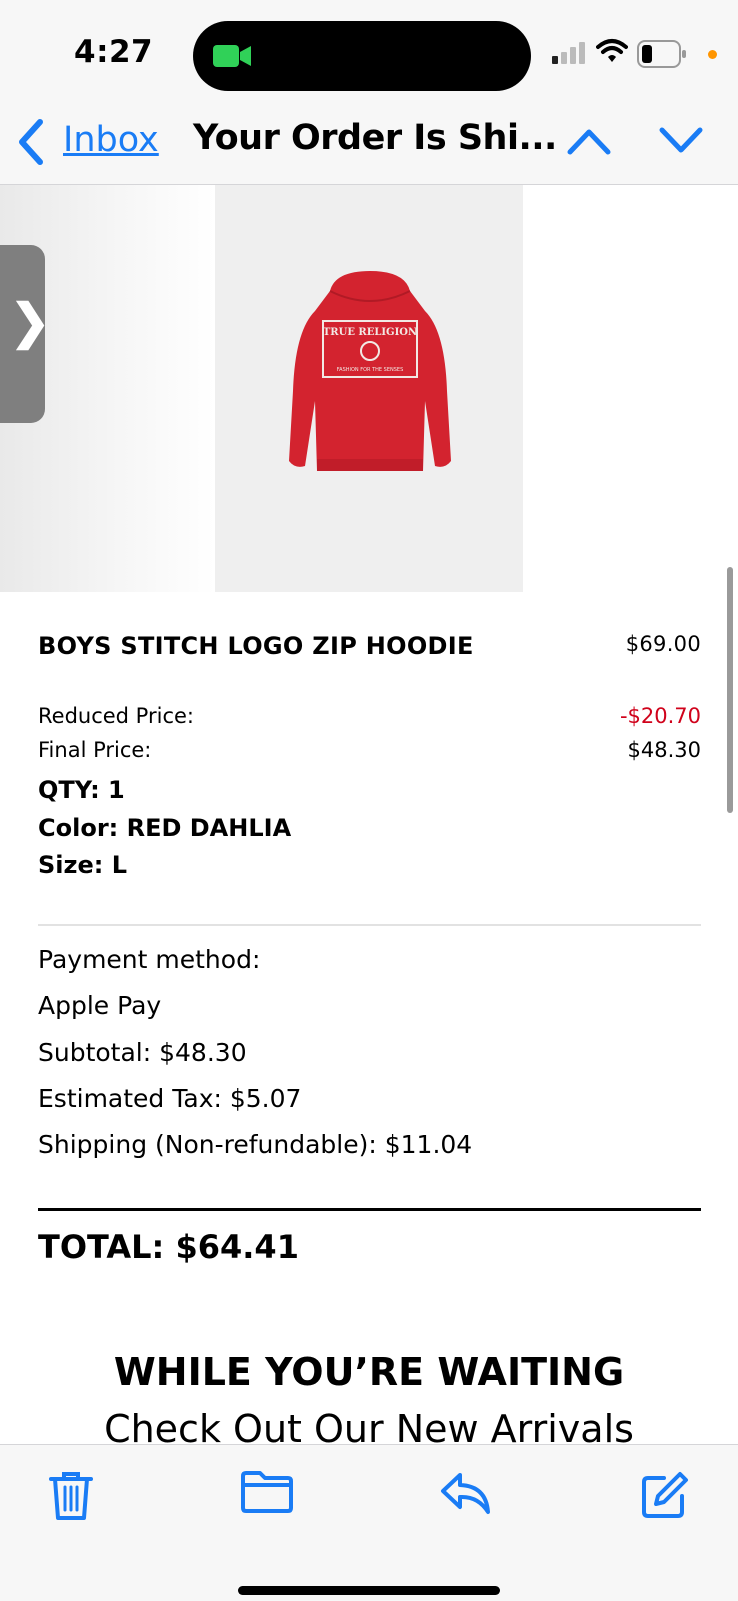 The width and height of the screenshot is (738, 1601). I want to click on folder-icon, so click(267, 1492).